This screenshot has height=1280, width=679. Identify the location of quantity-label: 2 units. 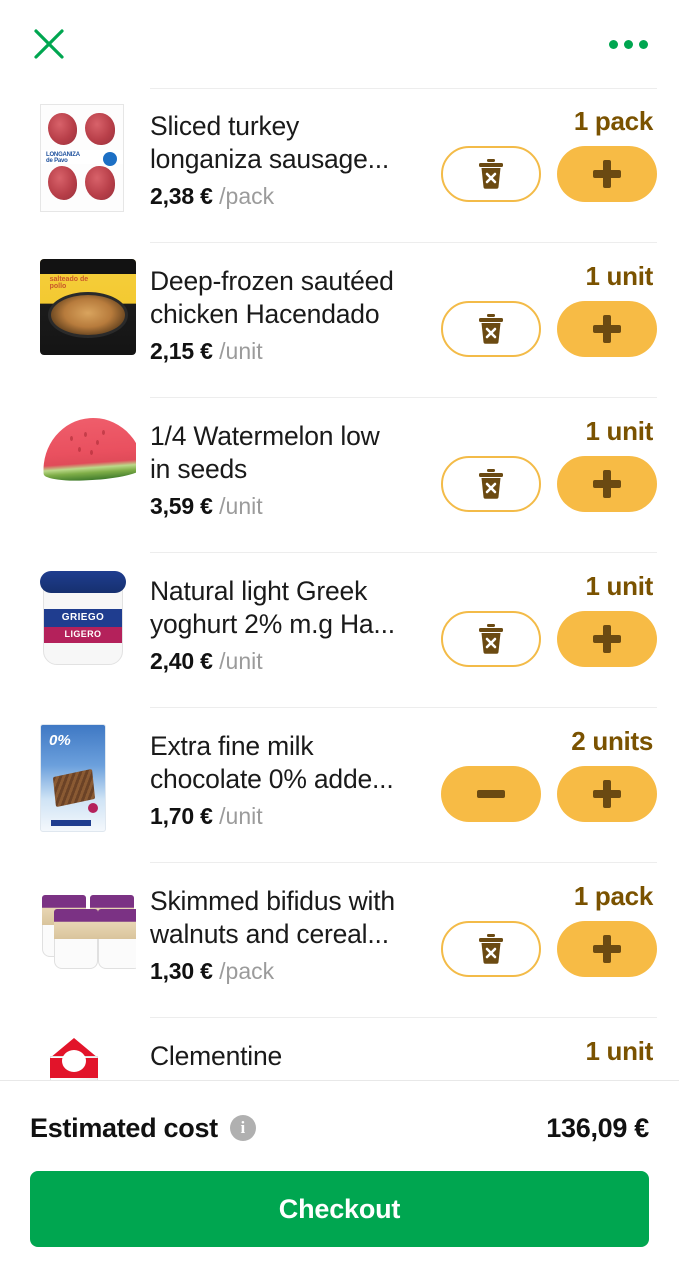
(612, 741).